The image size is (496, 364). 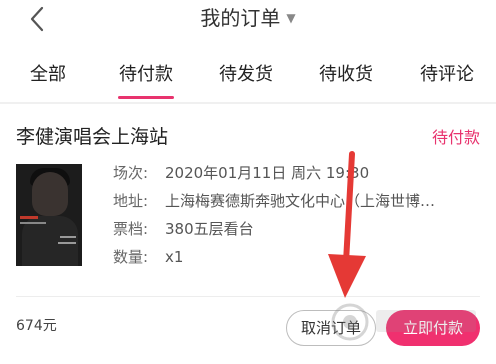 I want to click on field-label: 场次:, so click(x=131, y=173).